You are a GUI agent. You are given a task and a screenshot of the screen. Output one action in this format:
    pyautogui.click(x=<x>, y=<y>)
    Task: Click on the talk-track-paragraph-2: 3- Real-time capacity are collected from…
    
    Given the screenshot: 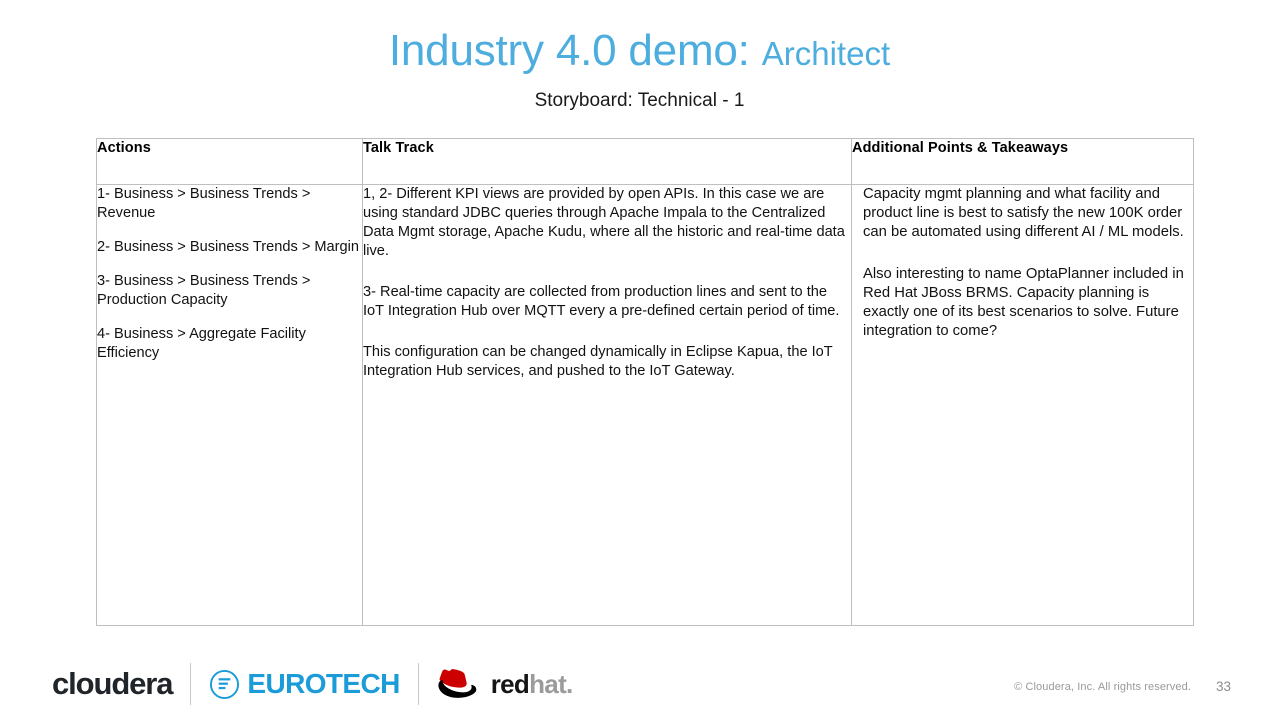 What is the action you would take?
    pyautogui.click(x=601, y=301)
    